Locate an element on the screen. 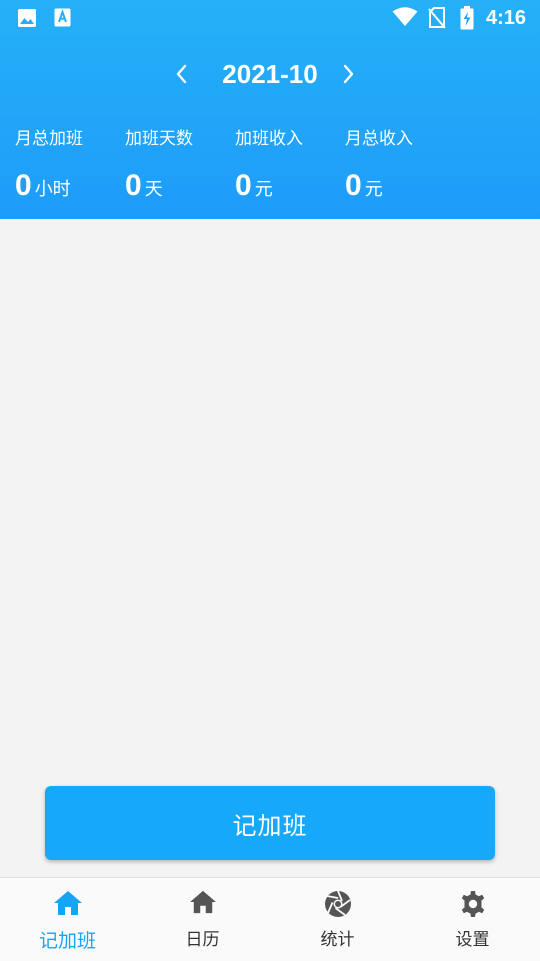 The width and height of the screenshot is (540, 961). battery-charging-icon is located at coordinates (467, 18).